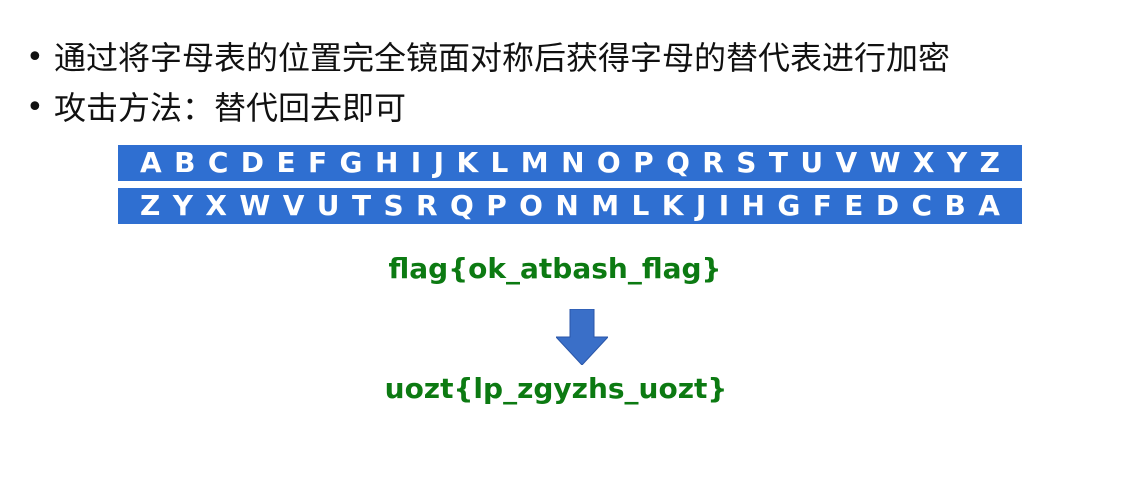  I want to click on alphabet-plain-letter: V, so click(846, 162).